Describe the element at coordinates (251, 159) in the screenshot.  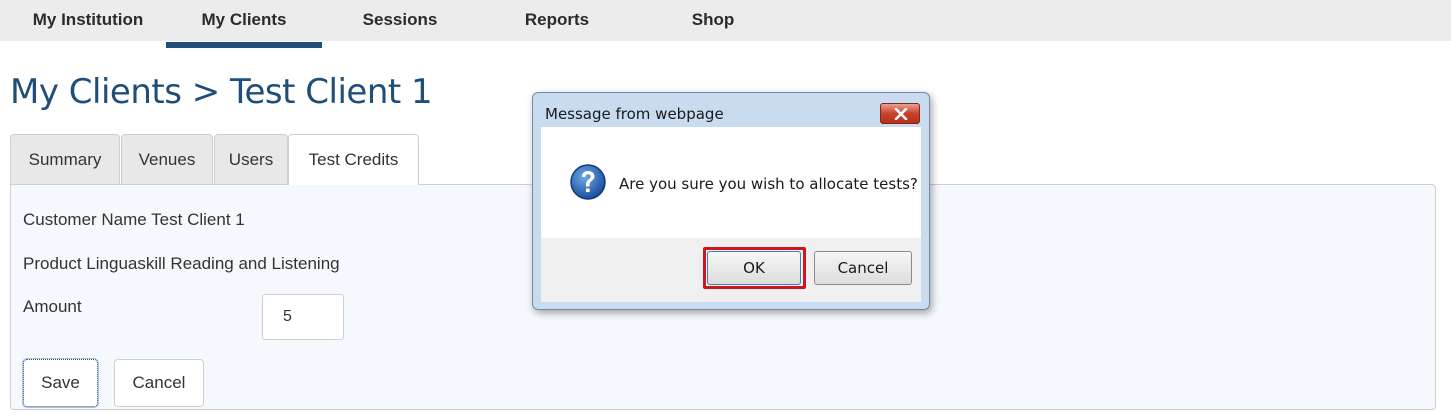
I see `tab-users: Users` at that location.